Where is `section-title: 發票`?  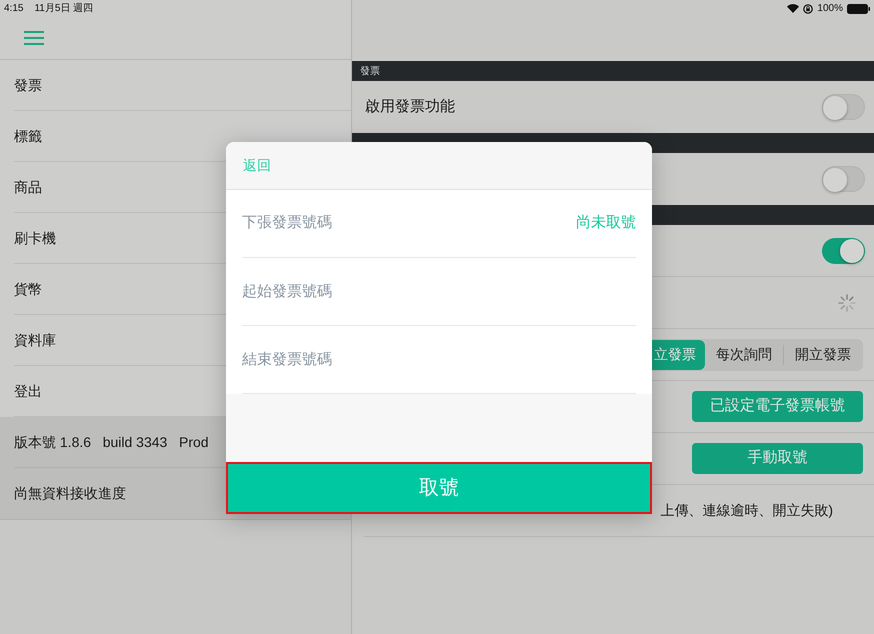
section-title: 發票 is located at coordinates (370, 71).